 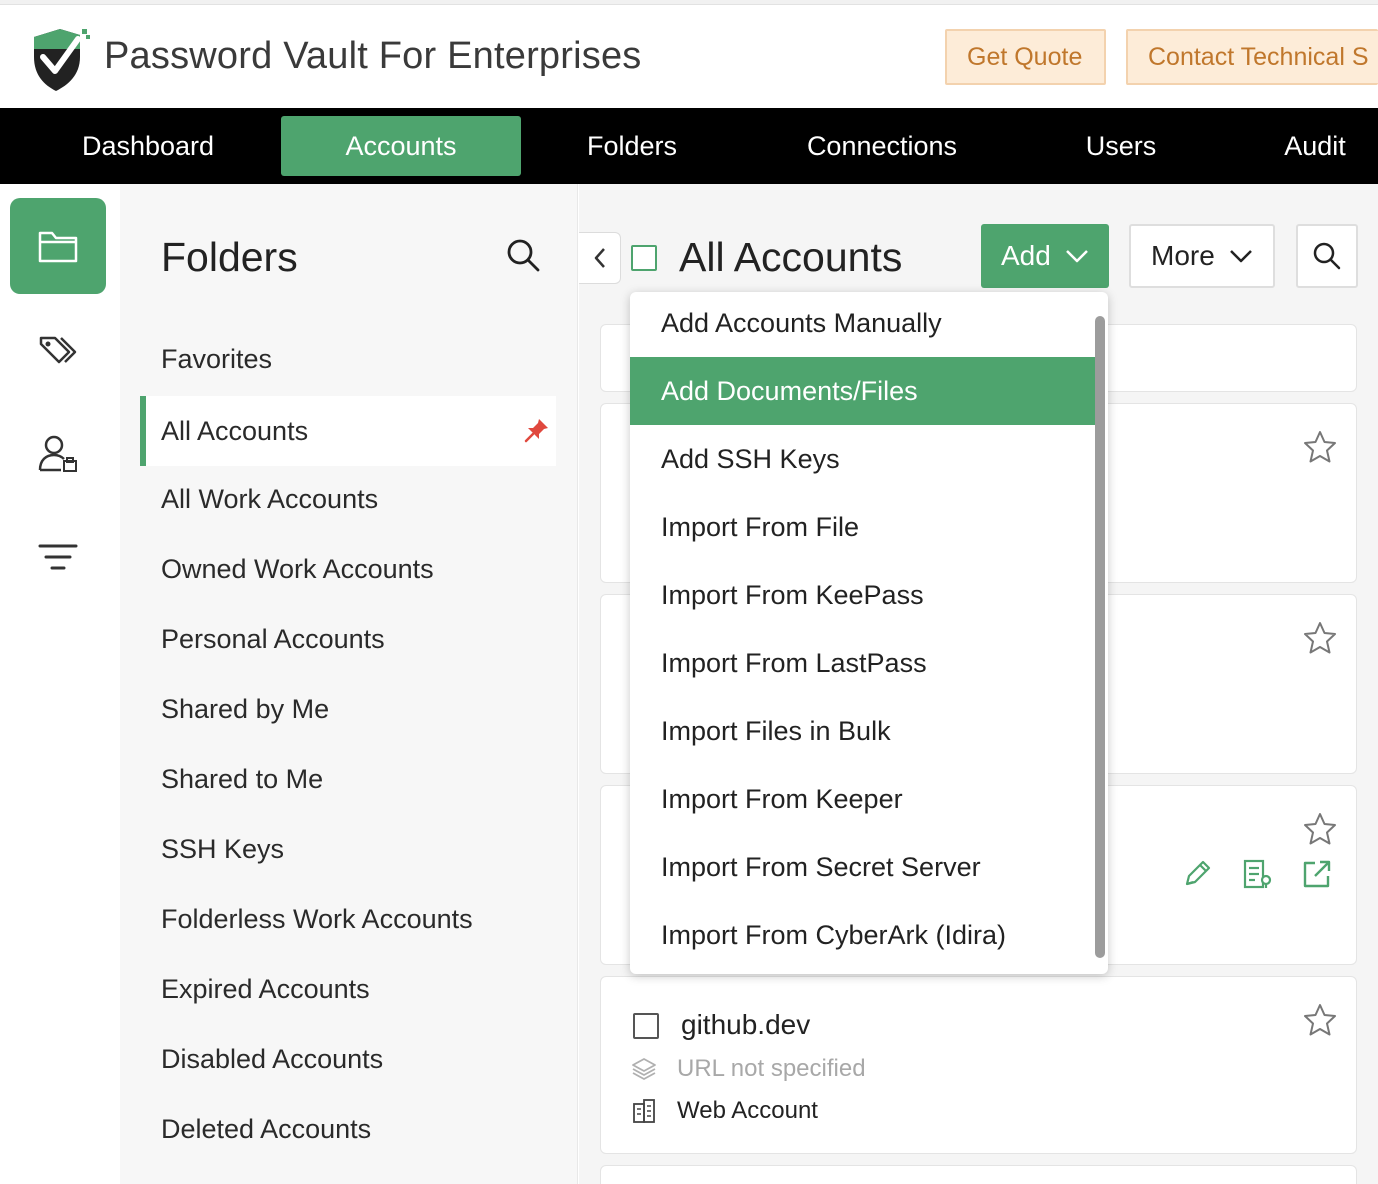 What do you see at coordinates (373, 56) in the screenshot?
I see `app-title: Password Vault For Enterprises` at bounding box center [373, 56].